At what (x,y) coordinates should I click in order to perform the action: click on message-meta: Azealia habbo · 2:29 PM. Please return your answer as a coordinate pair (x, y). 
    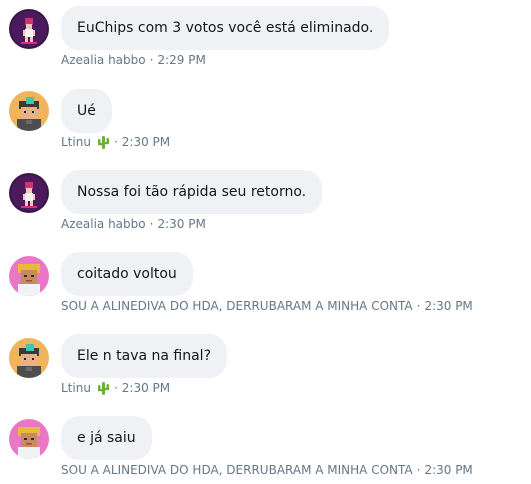
    Looking at the image, I should click on (133, 60).